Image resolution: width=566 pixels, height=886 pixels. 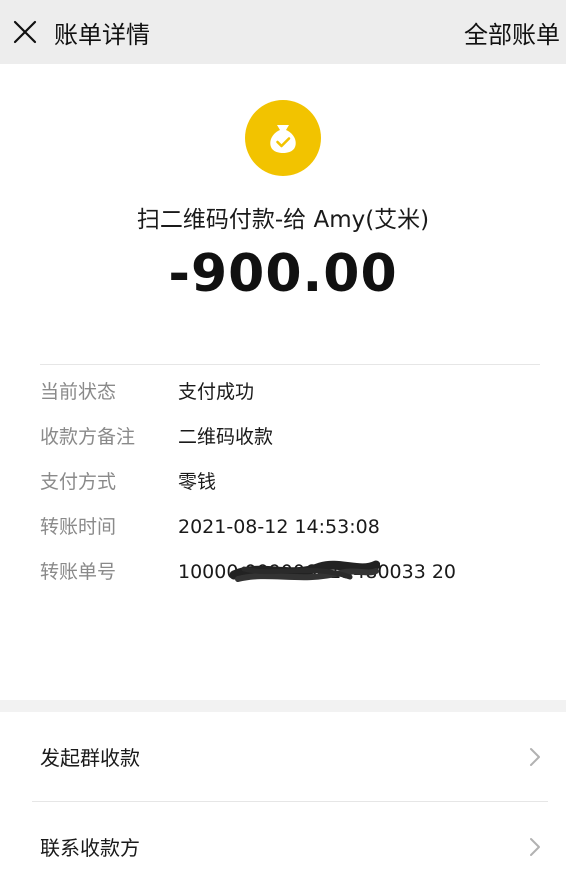 What do you see at coordinates (90, 758) in the screenshot?
I see `menu-item-label: 发起群收款` at bounding box center [90, 758].